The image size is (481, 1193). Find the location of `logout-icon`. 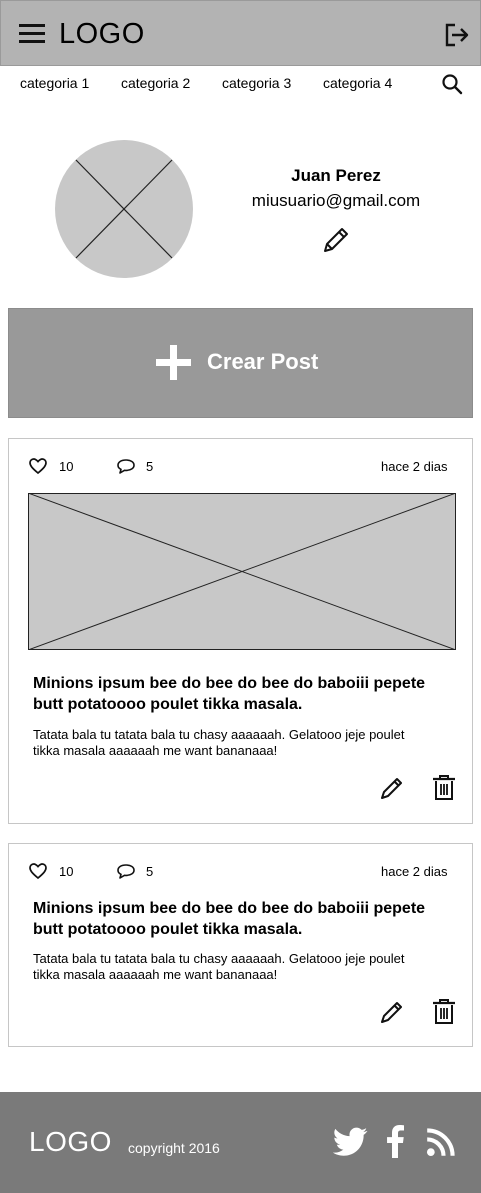

logout-icon is located at coordinates (456, 35).